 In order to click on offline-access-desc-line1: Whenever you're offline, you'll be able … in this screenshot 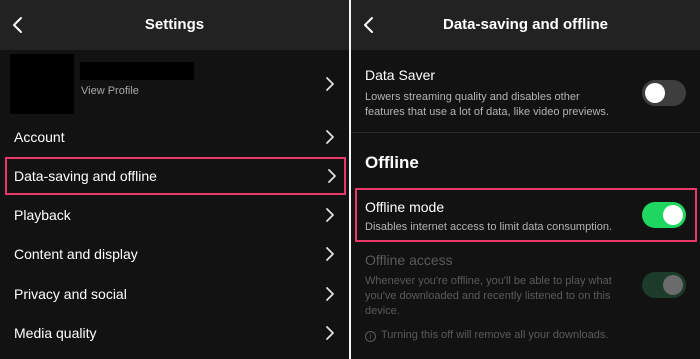, I will do `click(488, 281)`.